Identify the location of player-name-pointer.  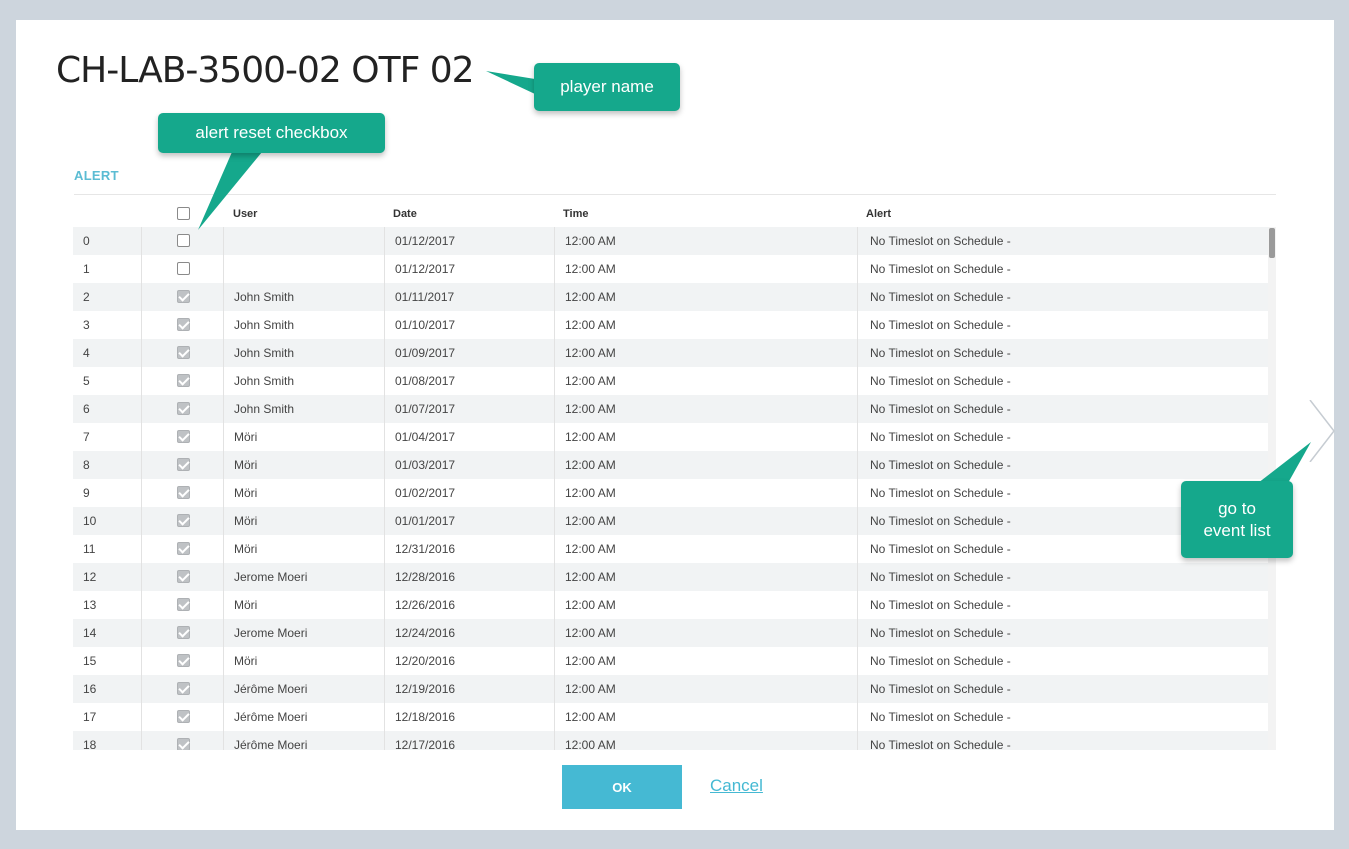
(510, 82).